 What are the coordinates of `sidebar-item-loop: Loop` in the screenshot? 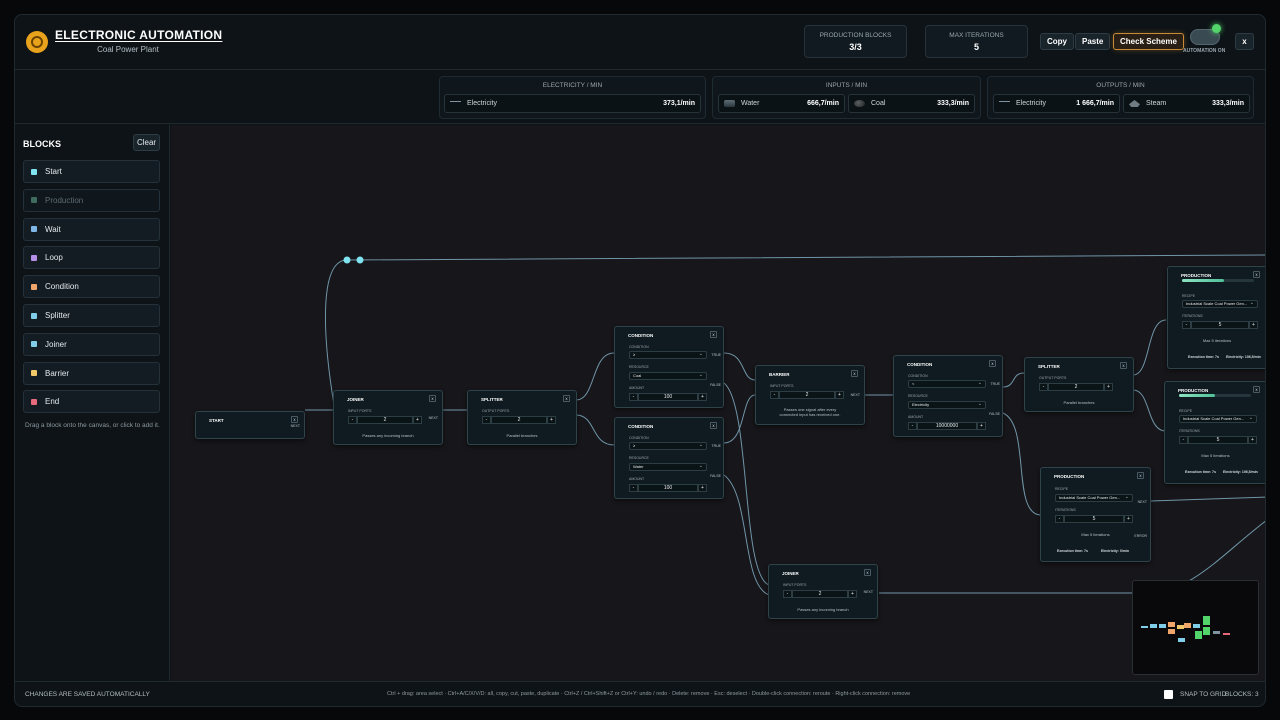 It's located at (91, 258).